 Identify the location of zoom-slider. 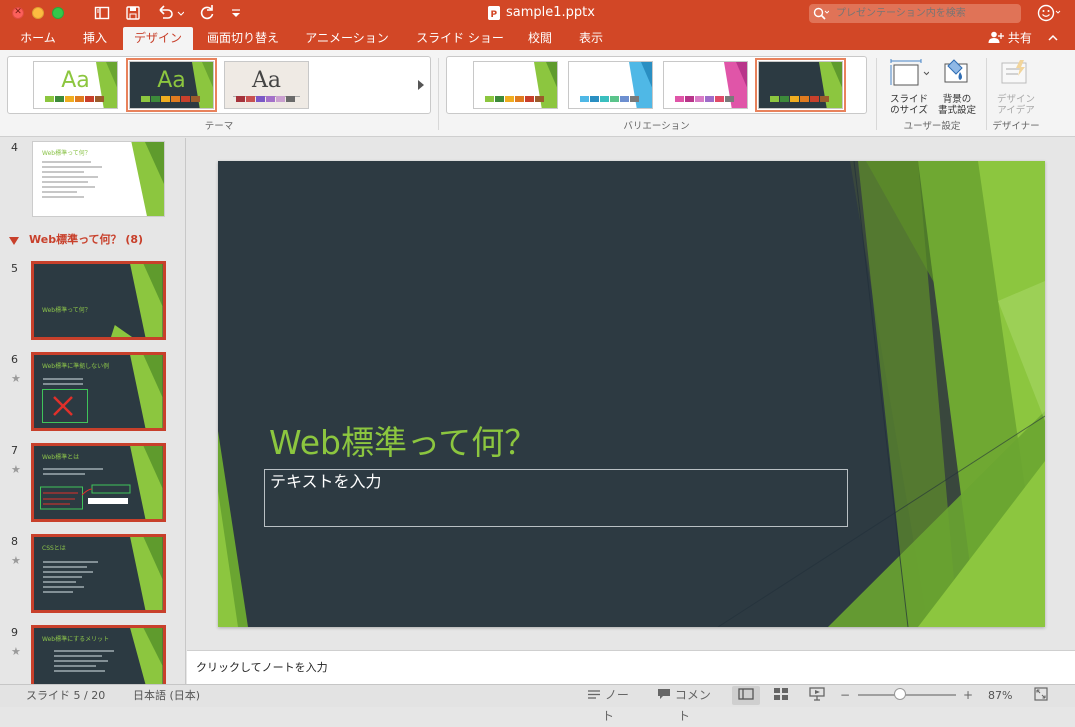
(907, 695).